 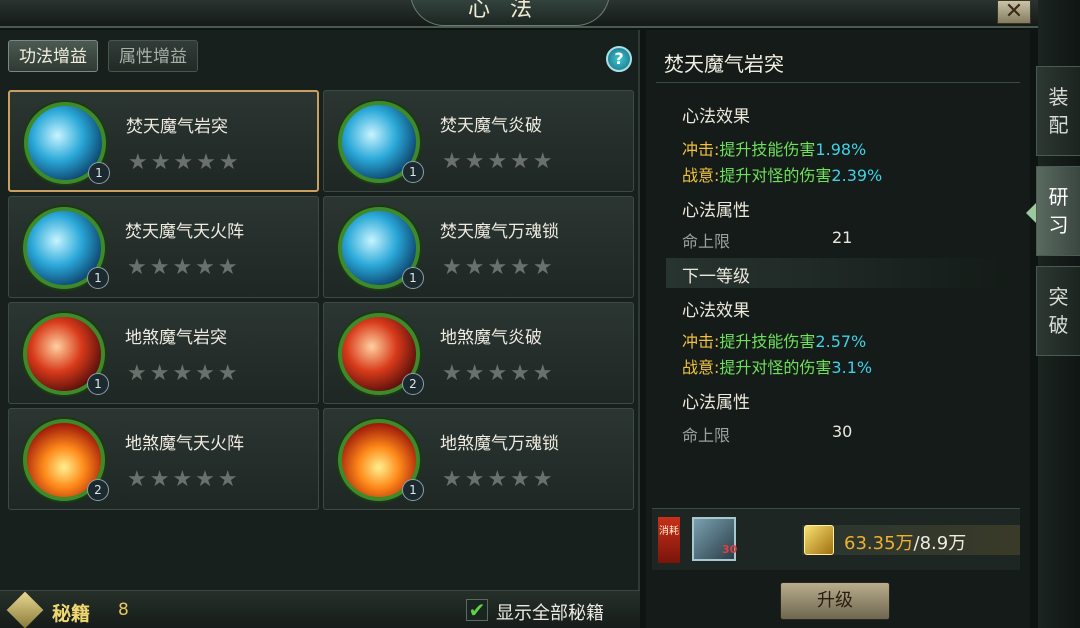 I want to click on gold-ingot-icon, so click(x=819, y=540).